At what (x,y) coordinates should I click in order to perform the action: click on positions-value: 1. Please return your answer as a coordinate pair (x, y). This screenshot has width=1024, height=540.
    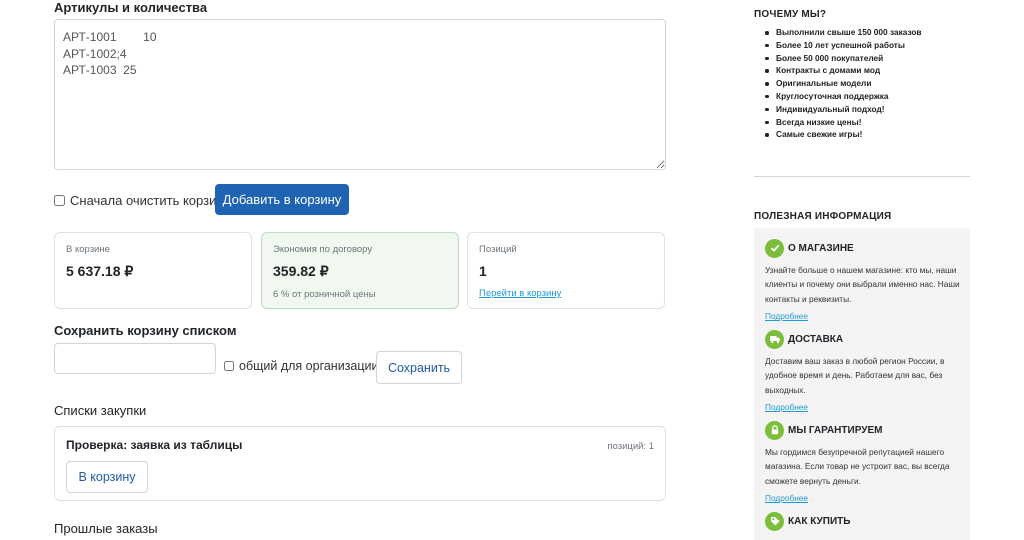
    Looking at the image, I should click on (483, 271).